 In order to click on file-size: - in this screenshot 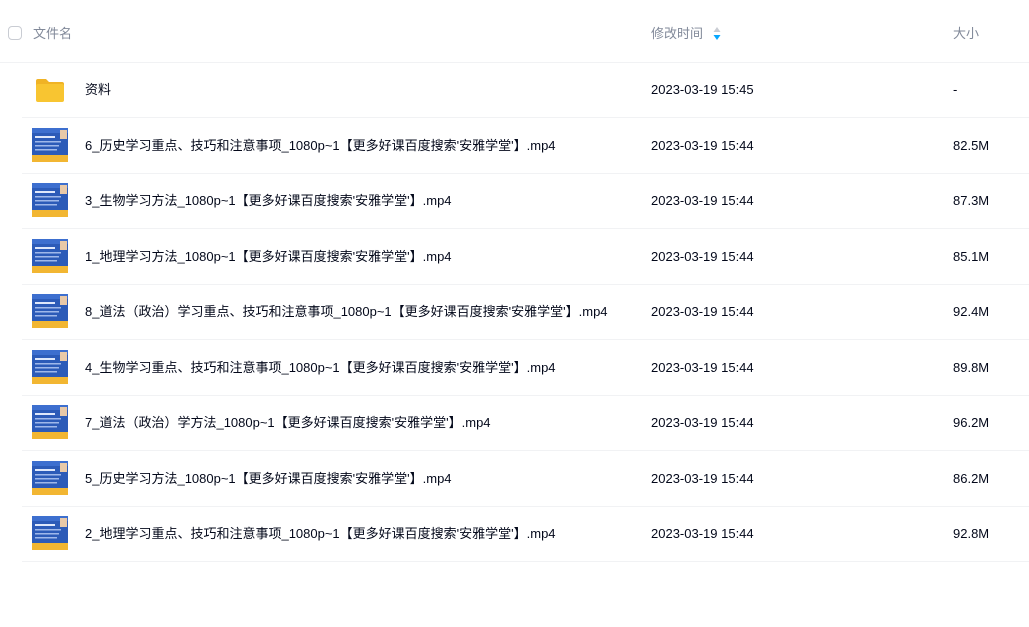, I will do `click(955, 89)`.